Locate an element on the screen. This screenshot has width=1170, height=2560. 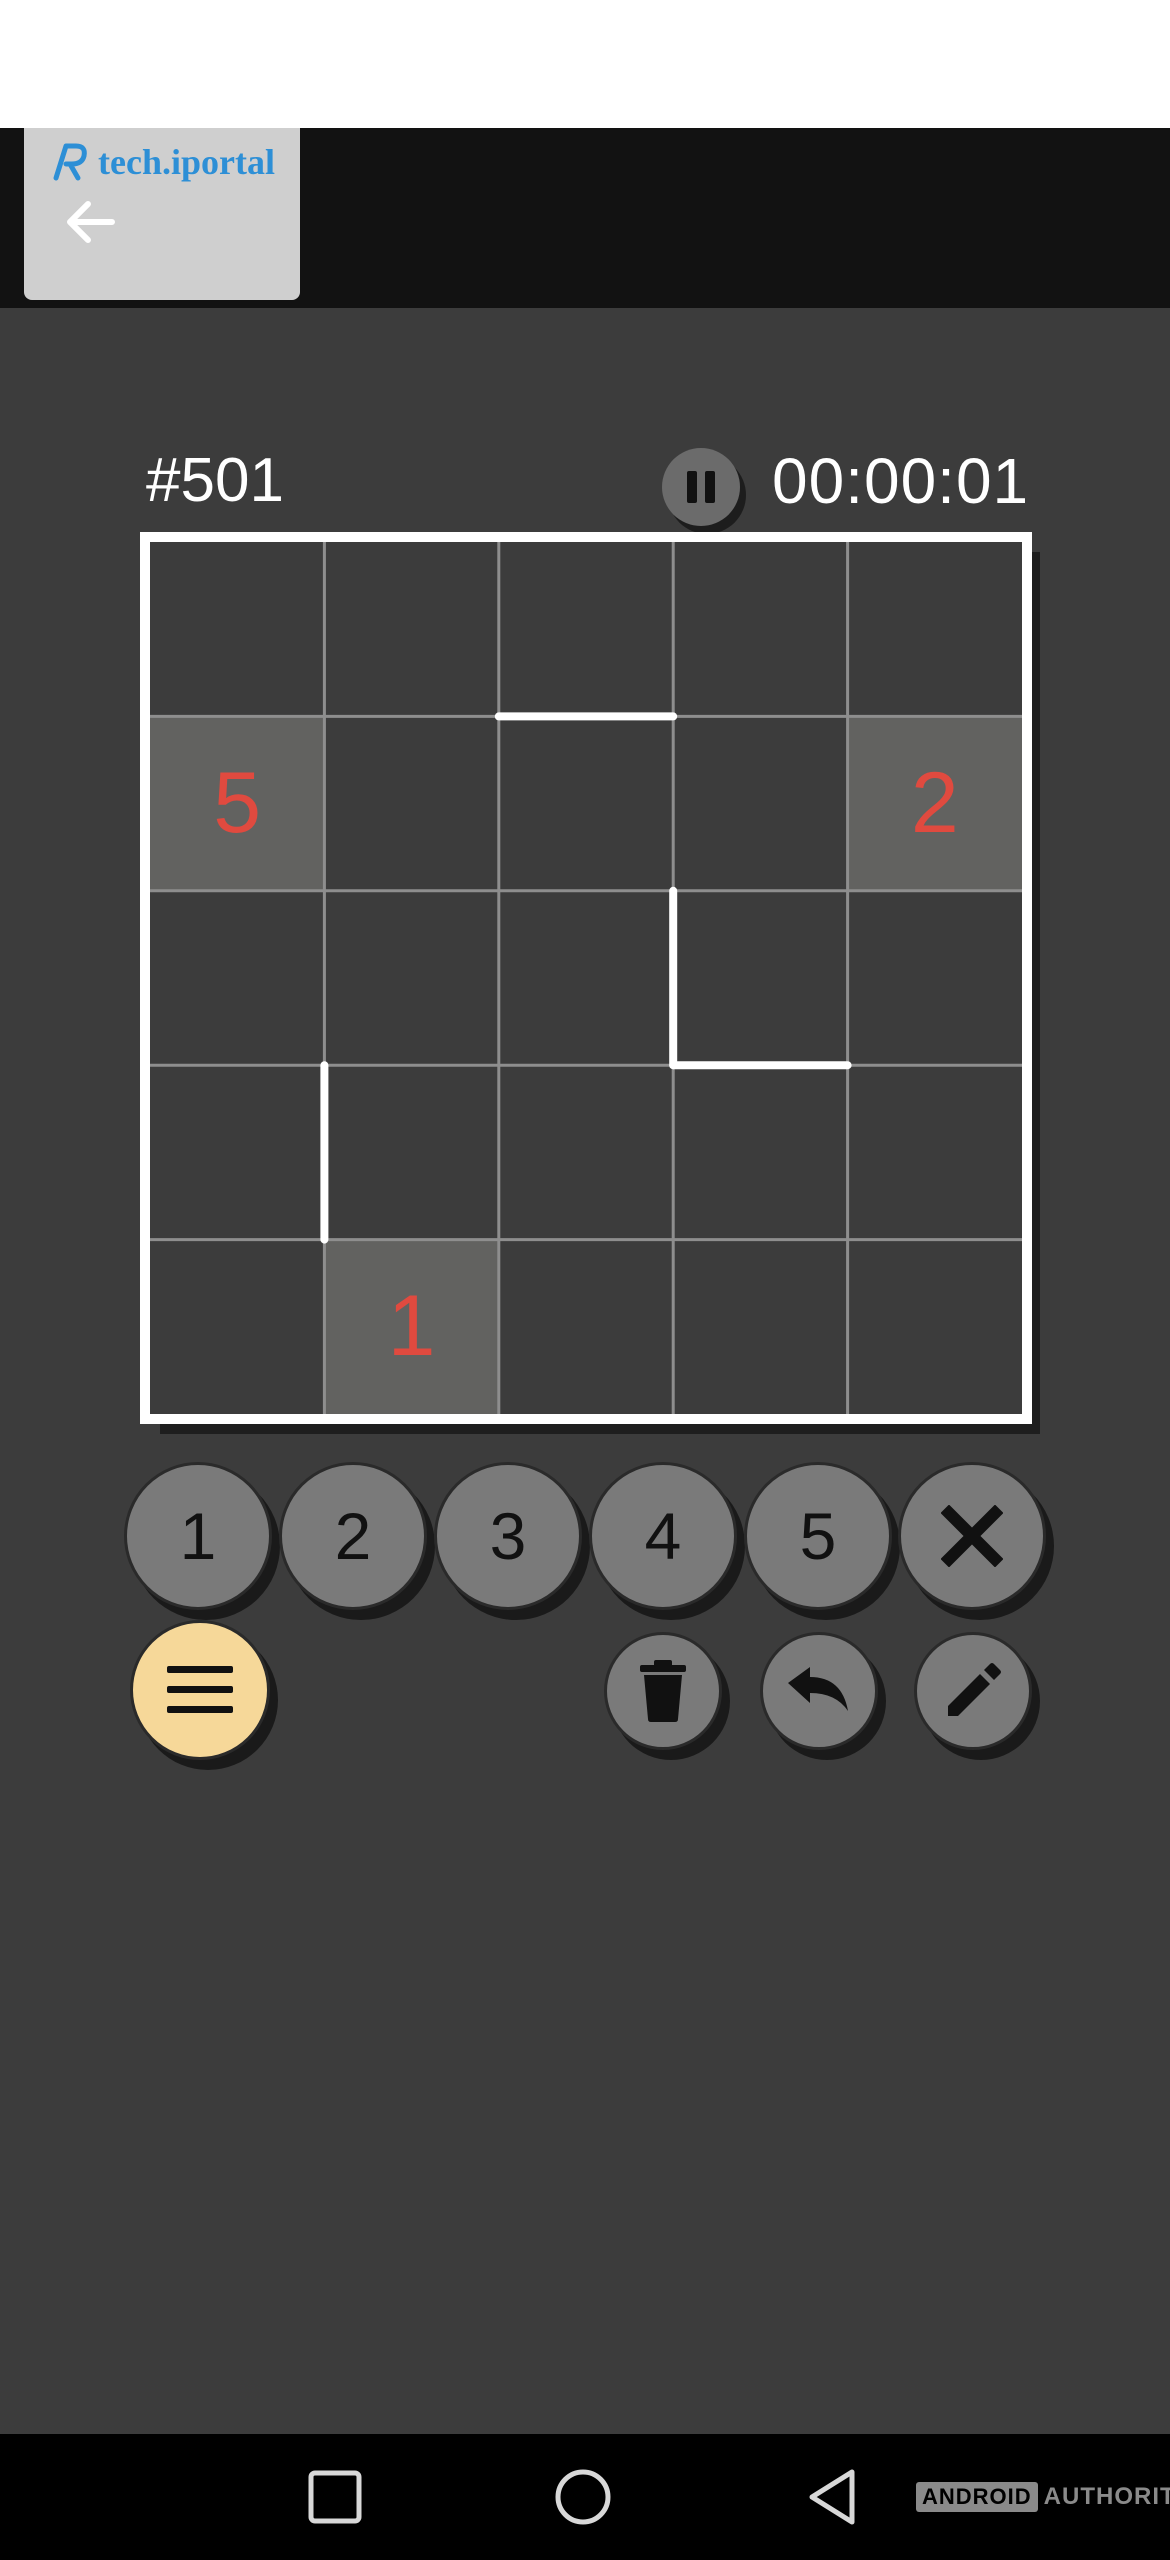
pause-icon is located at coordinates (701, 487).